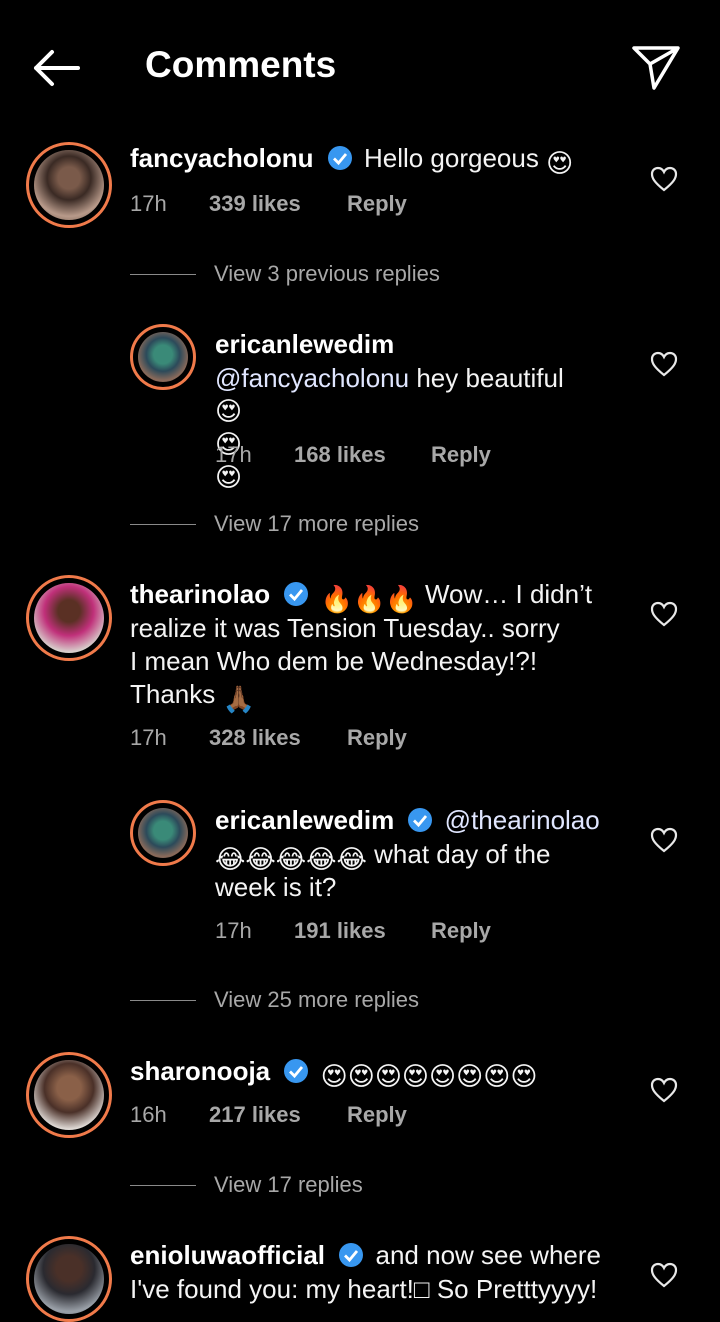  I want to click on view-replies-label: View 17 more replies, so click(316, 524).